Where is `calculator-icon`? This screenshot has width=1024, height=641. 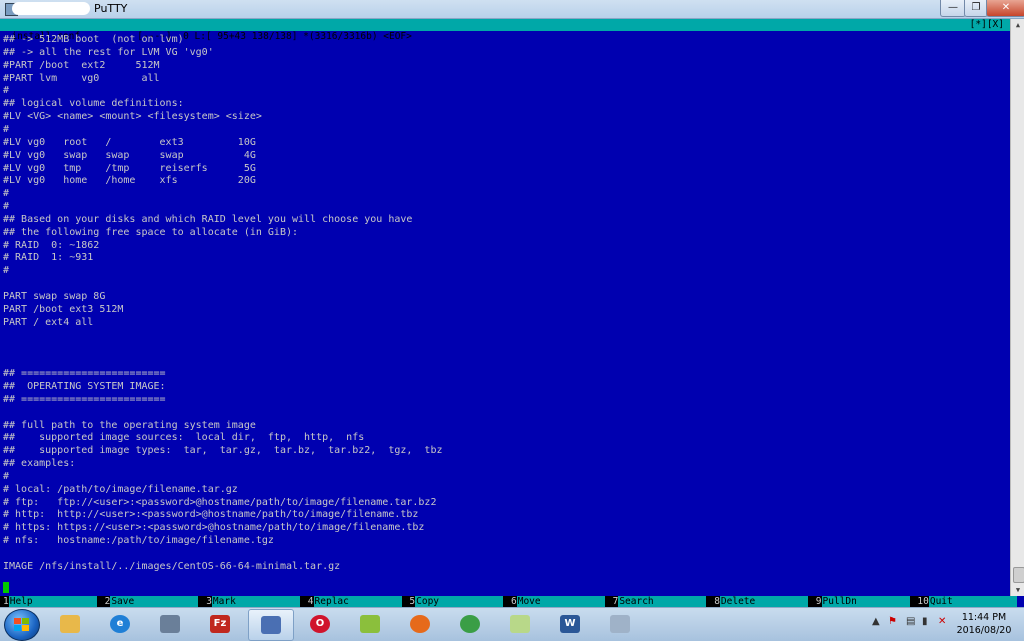
calculator-icon is located at coordinates (620, 624).